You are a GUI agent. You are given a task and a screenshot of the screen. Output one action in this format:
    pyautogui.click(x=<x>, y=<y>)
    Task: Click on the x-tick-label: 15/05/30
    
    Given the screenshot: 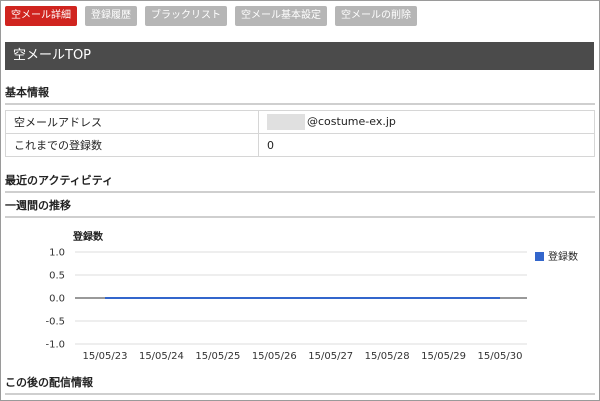 What is the action you would take?
    pyautogui.click(x=500, y=356)
    